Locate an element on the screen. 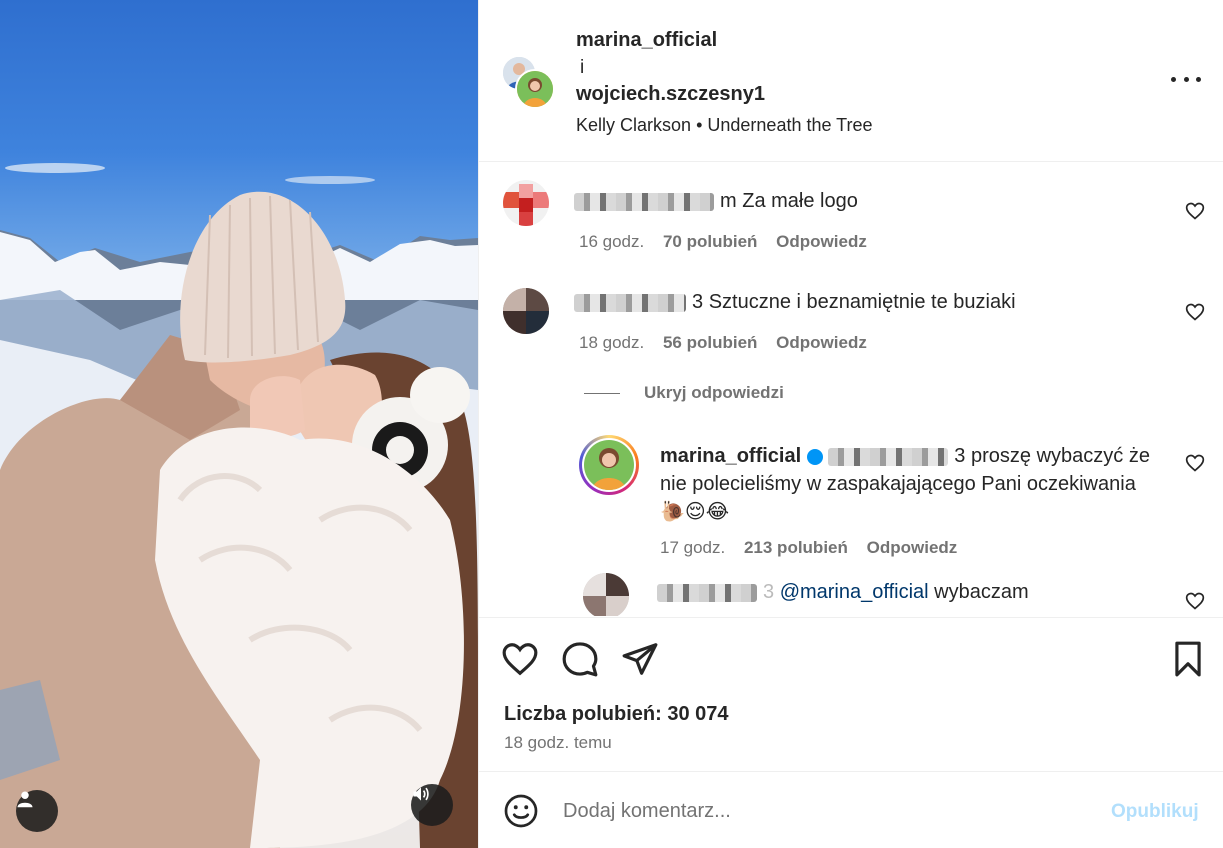 The image size is (1223, 848). collab-conjunction: i is located at coordinates (582, 67).